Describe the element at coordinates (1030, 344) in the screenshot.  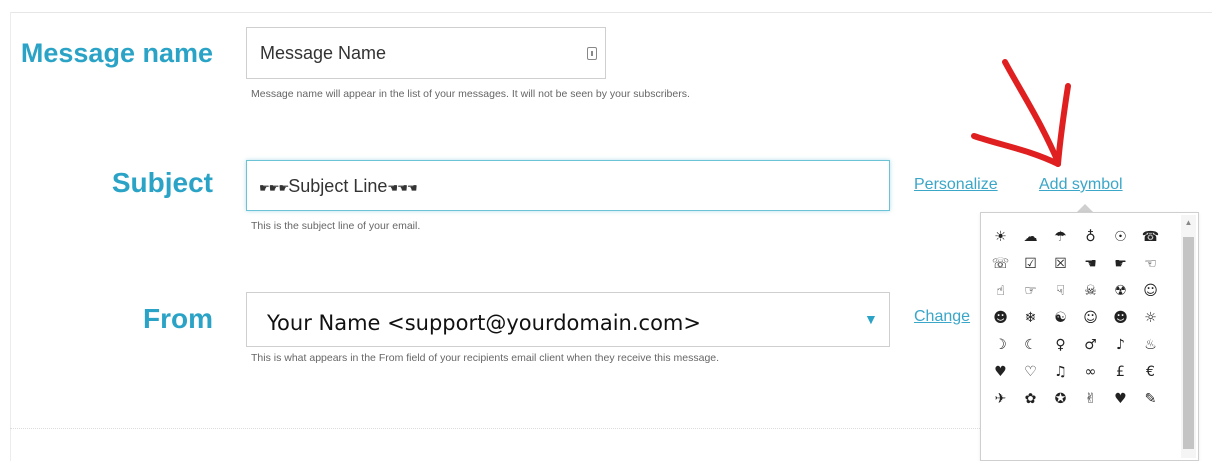
I see `symbol-option: ☾` at that location.